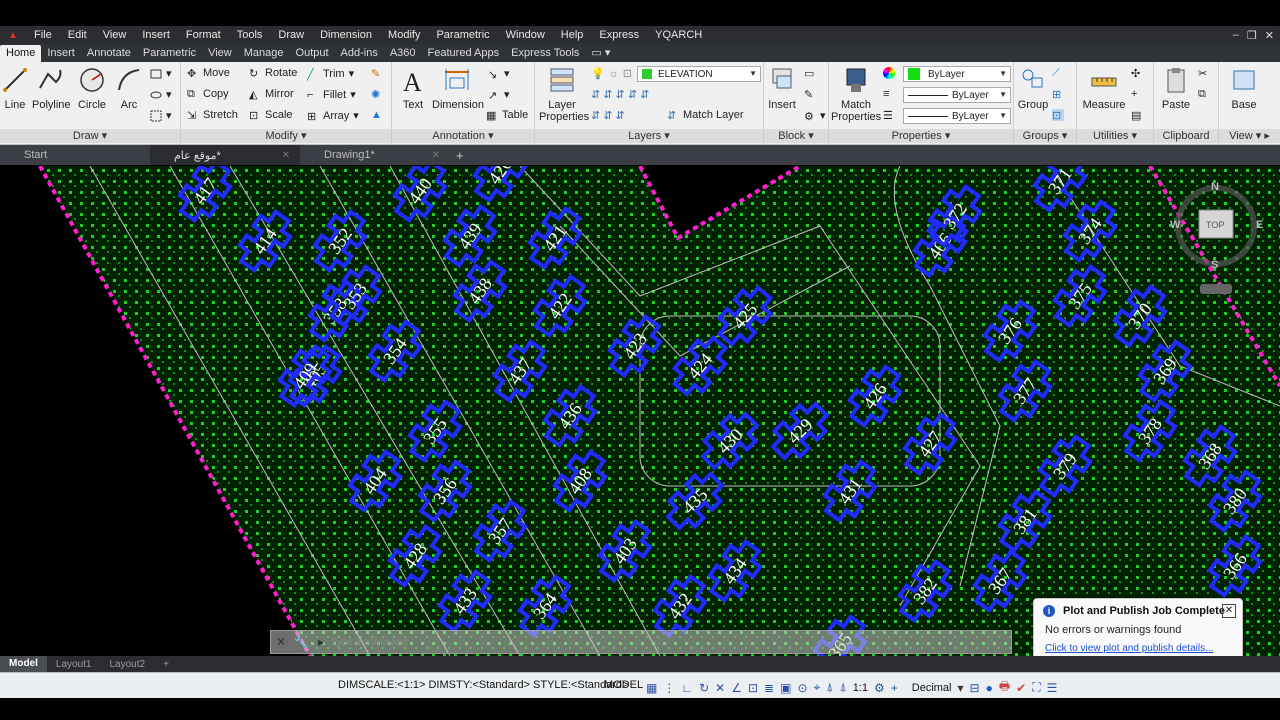 This screenshot has width=1280, height=720. What do you see at coordinates (404, 35) in the screenshot?
I see `menu-modify: Modify` at bounding box center [404, 35].